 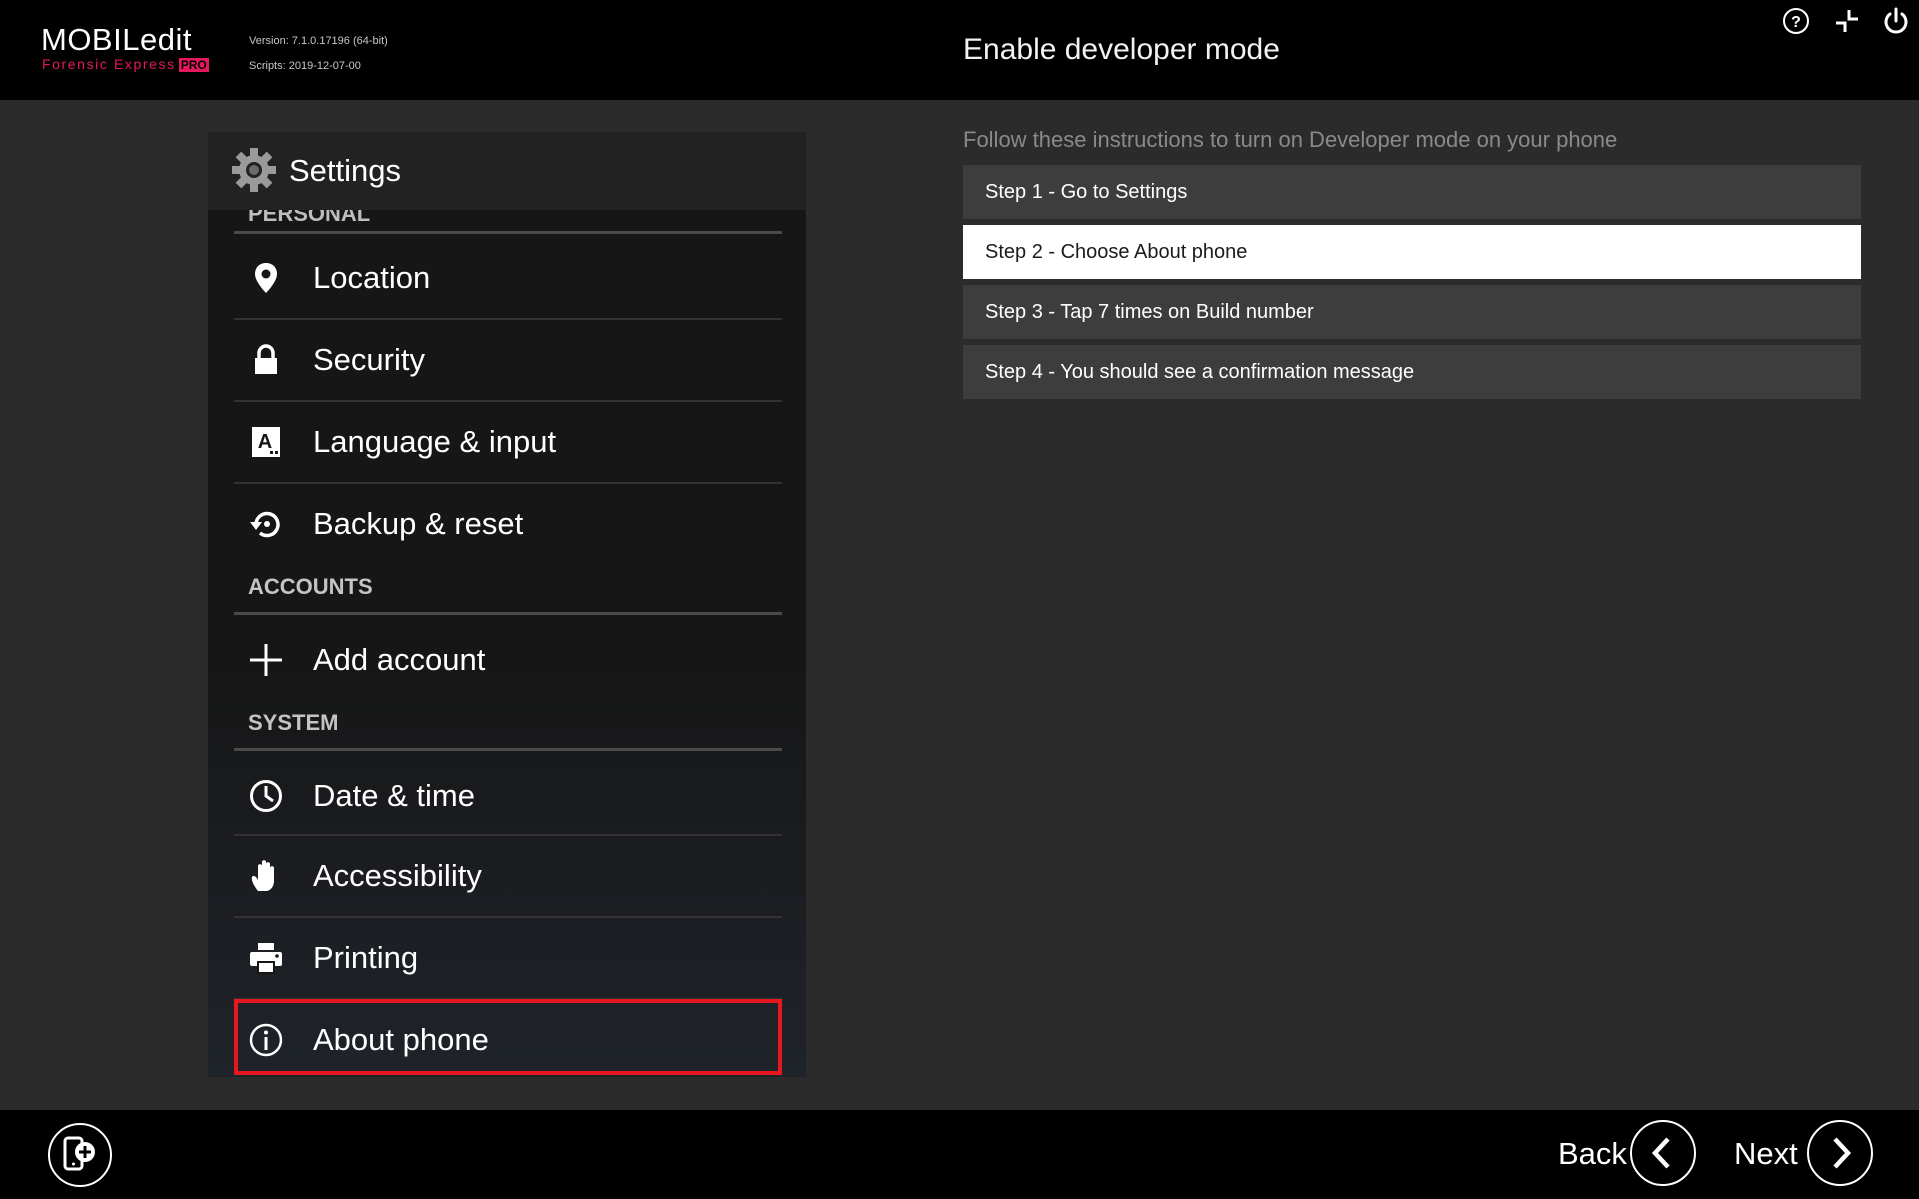 I want to click on back-button: Back, so click(x=1627, y=1154).